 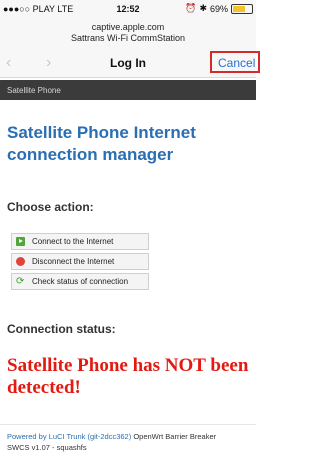 I want to click on header-bar: Satellite Phone, so click(x=128, y=90).